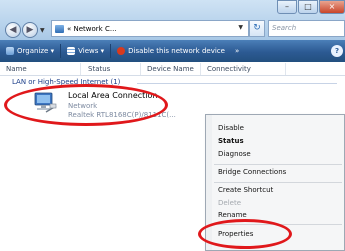 This screenshot has width=345, height=251. I want to click on menu-item-status: Status, so click(231, 141).